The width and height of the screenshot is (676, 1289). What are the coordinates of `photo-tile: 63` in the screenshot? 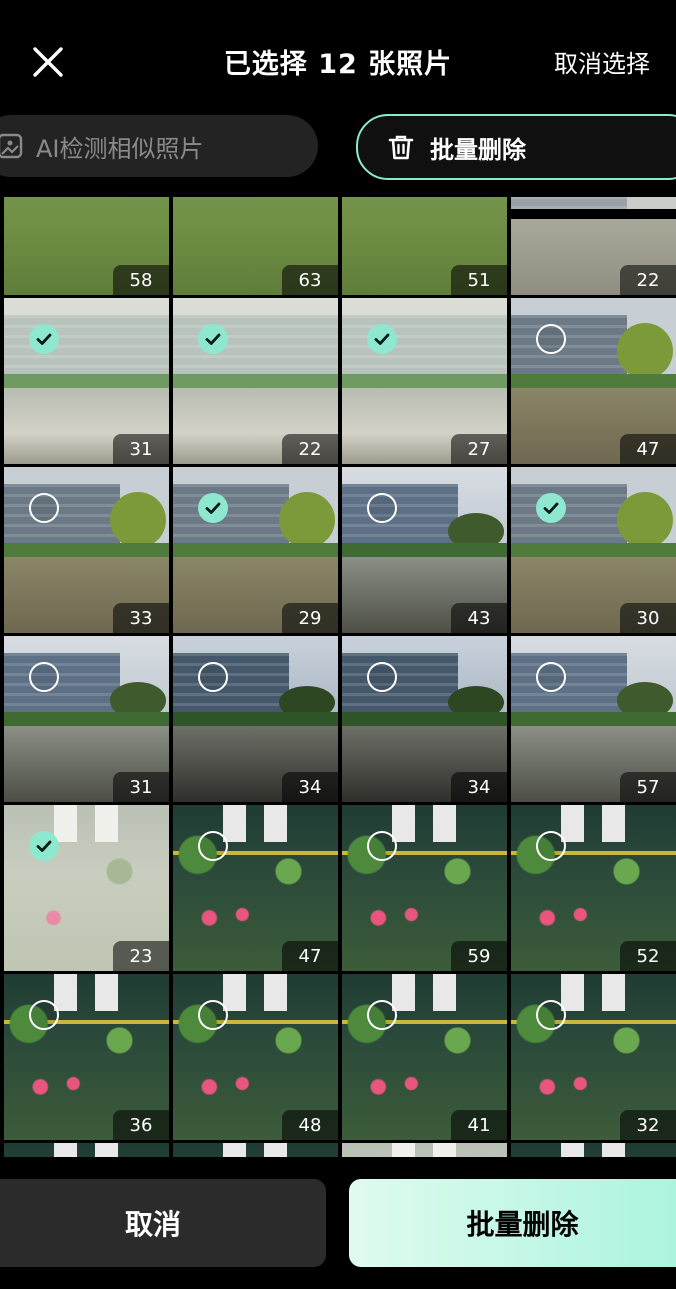 It's located at (255, 246).